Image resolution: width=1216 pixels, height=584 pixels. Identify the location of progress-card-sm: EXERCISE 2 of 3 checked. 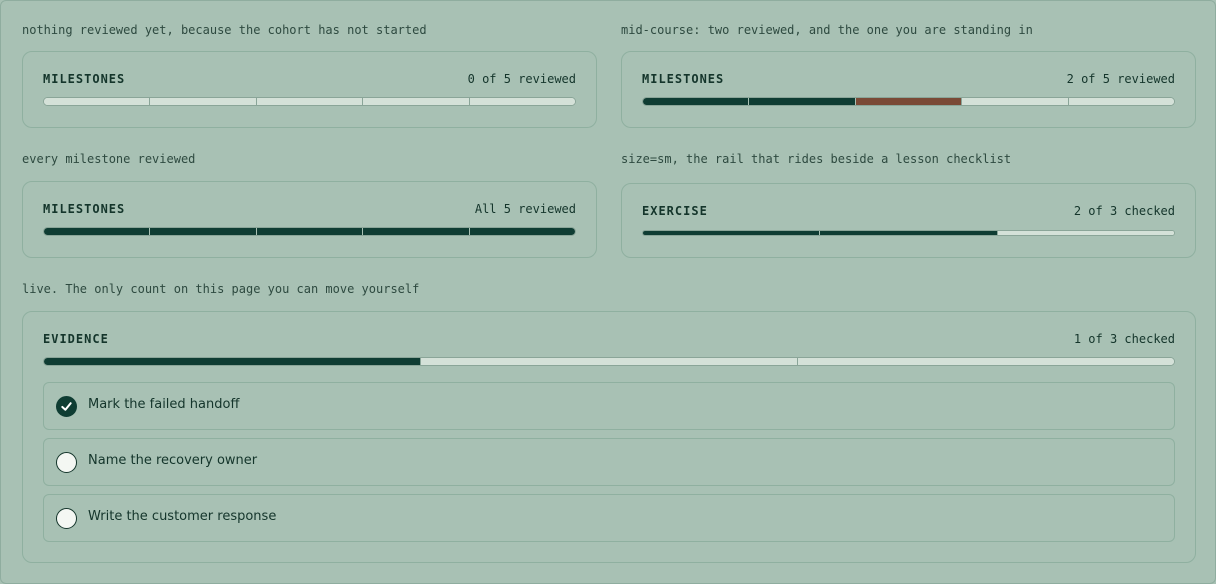
(908, 220).